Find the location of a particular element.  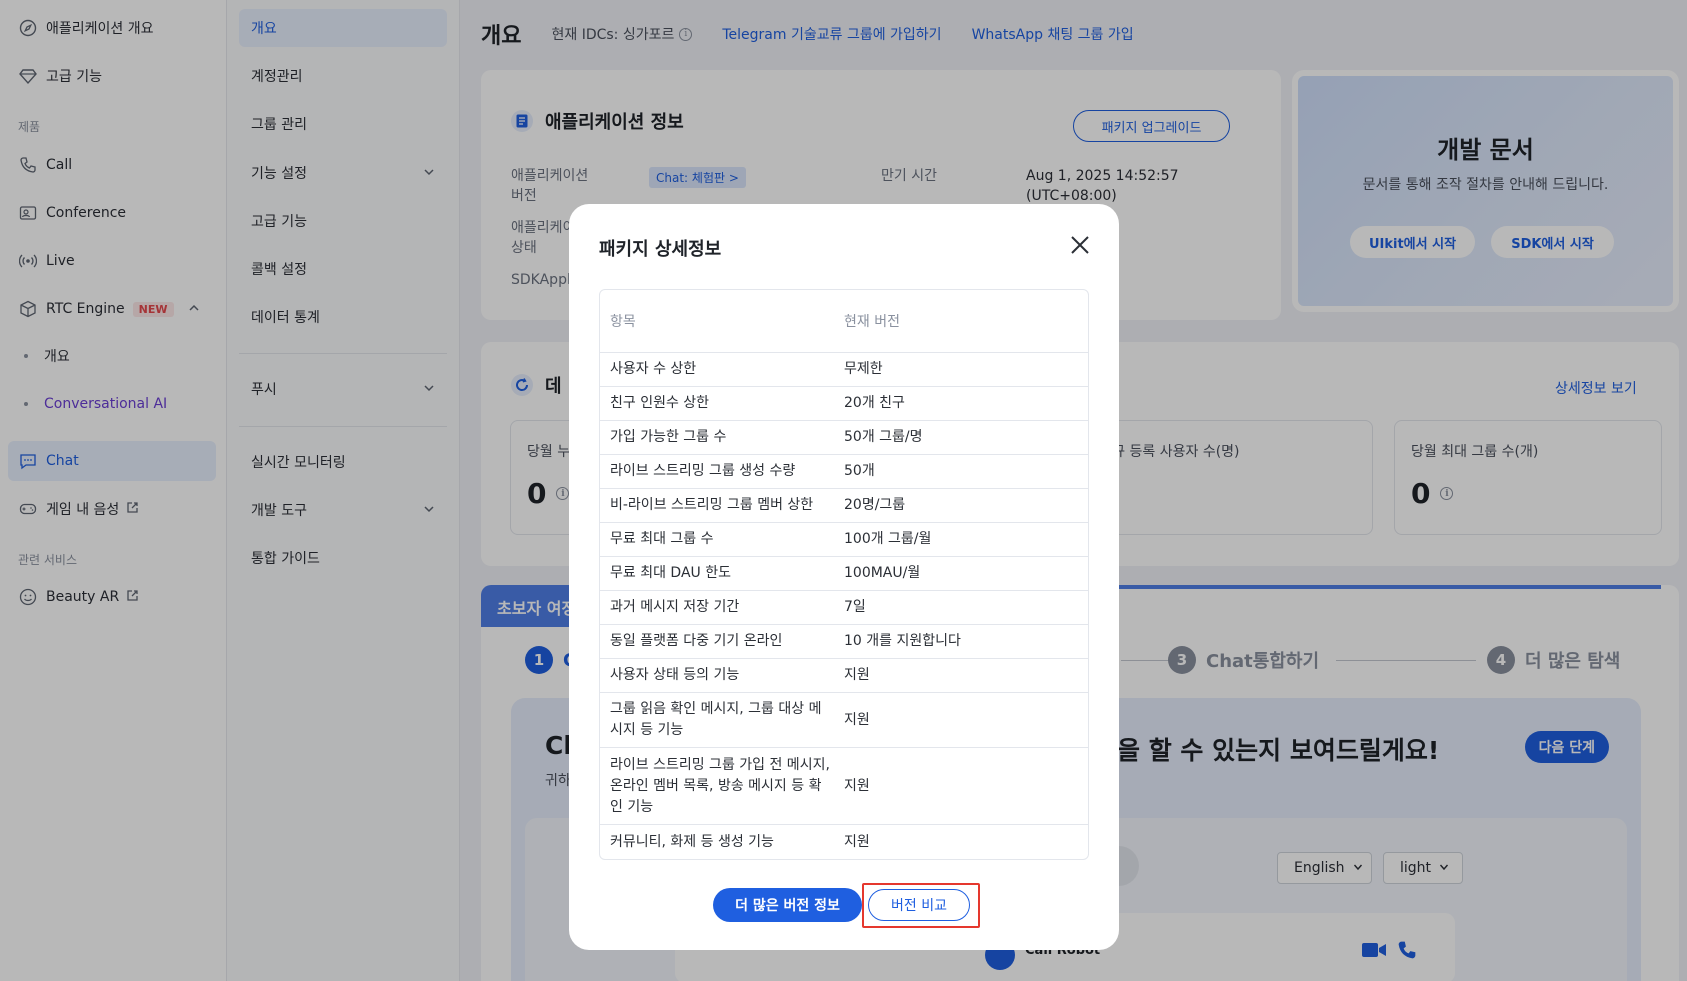

cell-value: 100개 그룹/월 is located at coordinates (888, 539).